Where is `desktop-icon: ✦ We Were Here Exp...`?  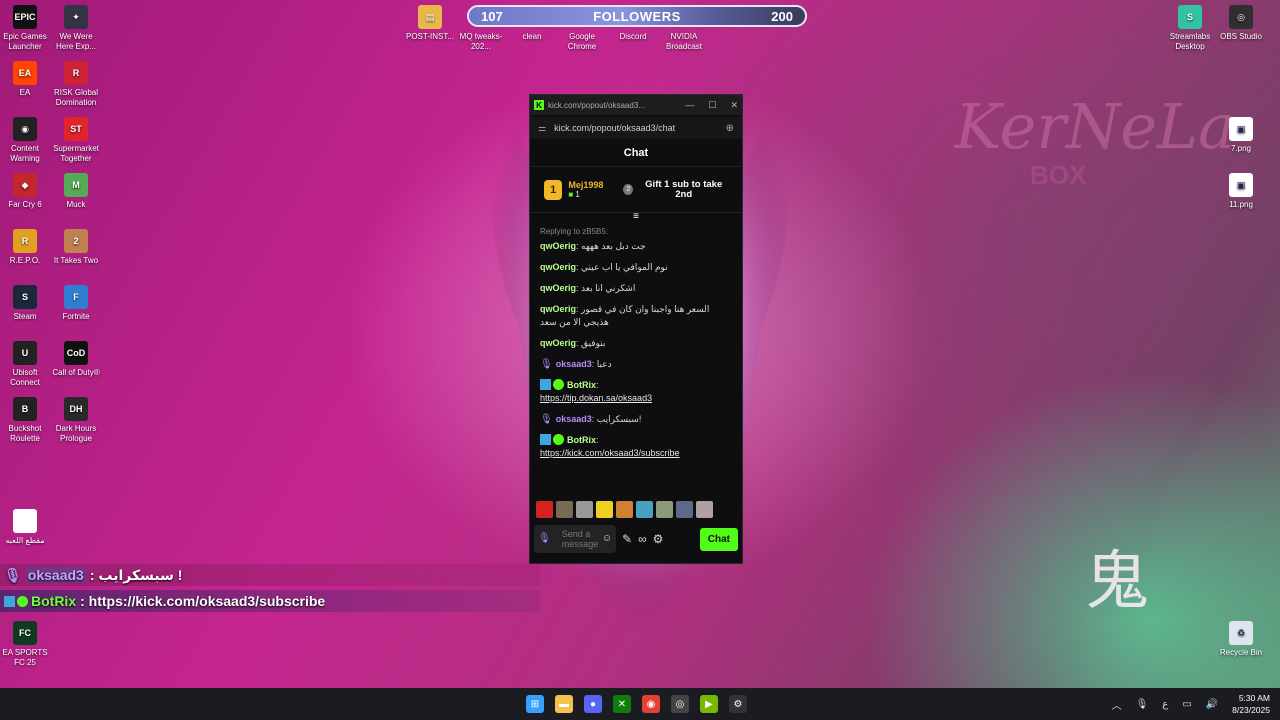 desktop-icon: ✦ We Were Here Exp... is located at coordinates (76, 28).